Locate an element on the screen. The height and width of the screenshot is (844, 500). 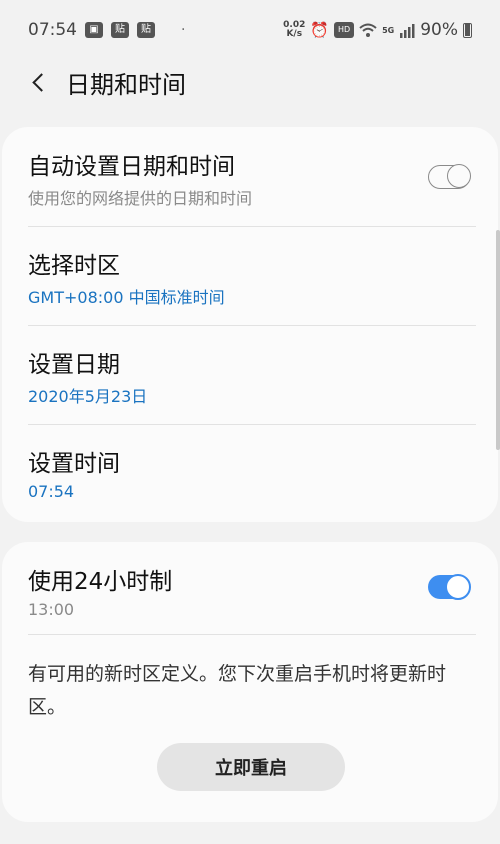
time-zone-value: GMT+08:00 中国标准时间 is located at coordinates (126, 297).